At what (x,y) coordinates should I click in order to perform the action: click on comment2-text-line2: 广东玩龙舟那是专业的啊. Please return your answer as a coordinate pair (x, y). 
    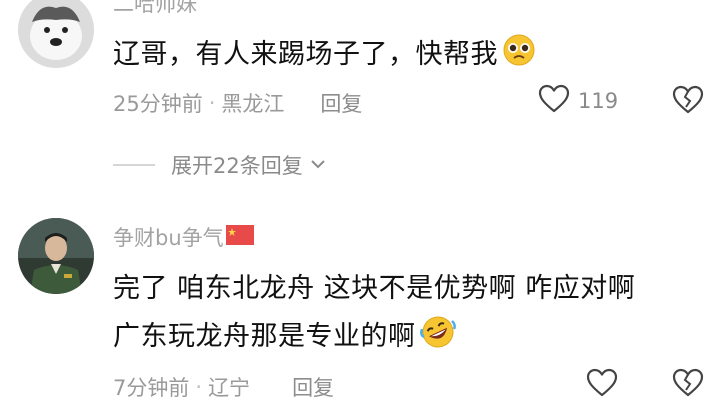
    Looking at the image, I should click on (264, 336).